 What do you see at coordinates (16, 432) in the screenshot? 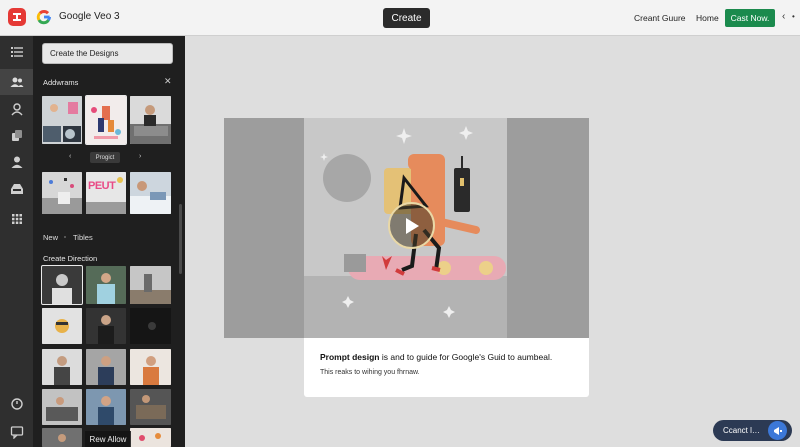
I see `chat-icon` at bounding box center [16, 432].